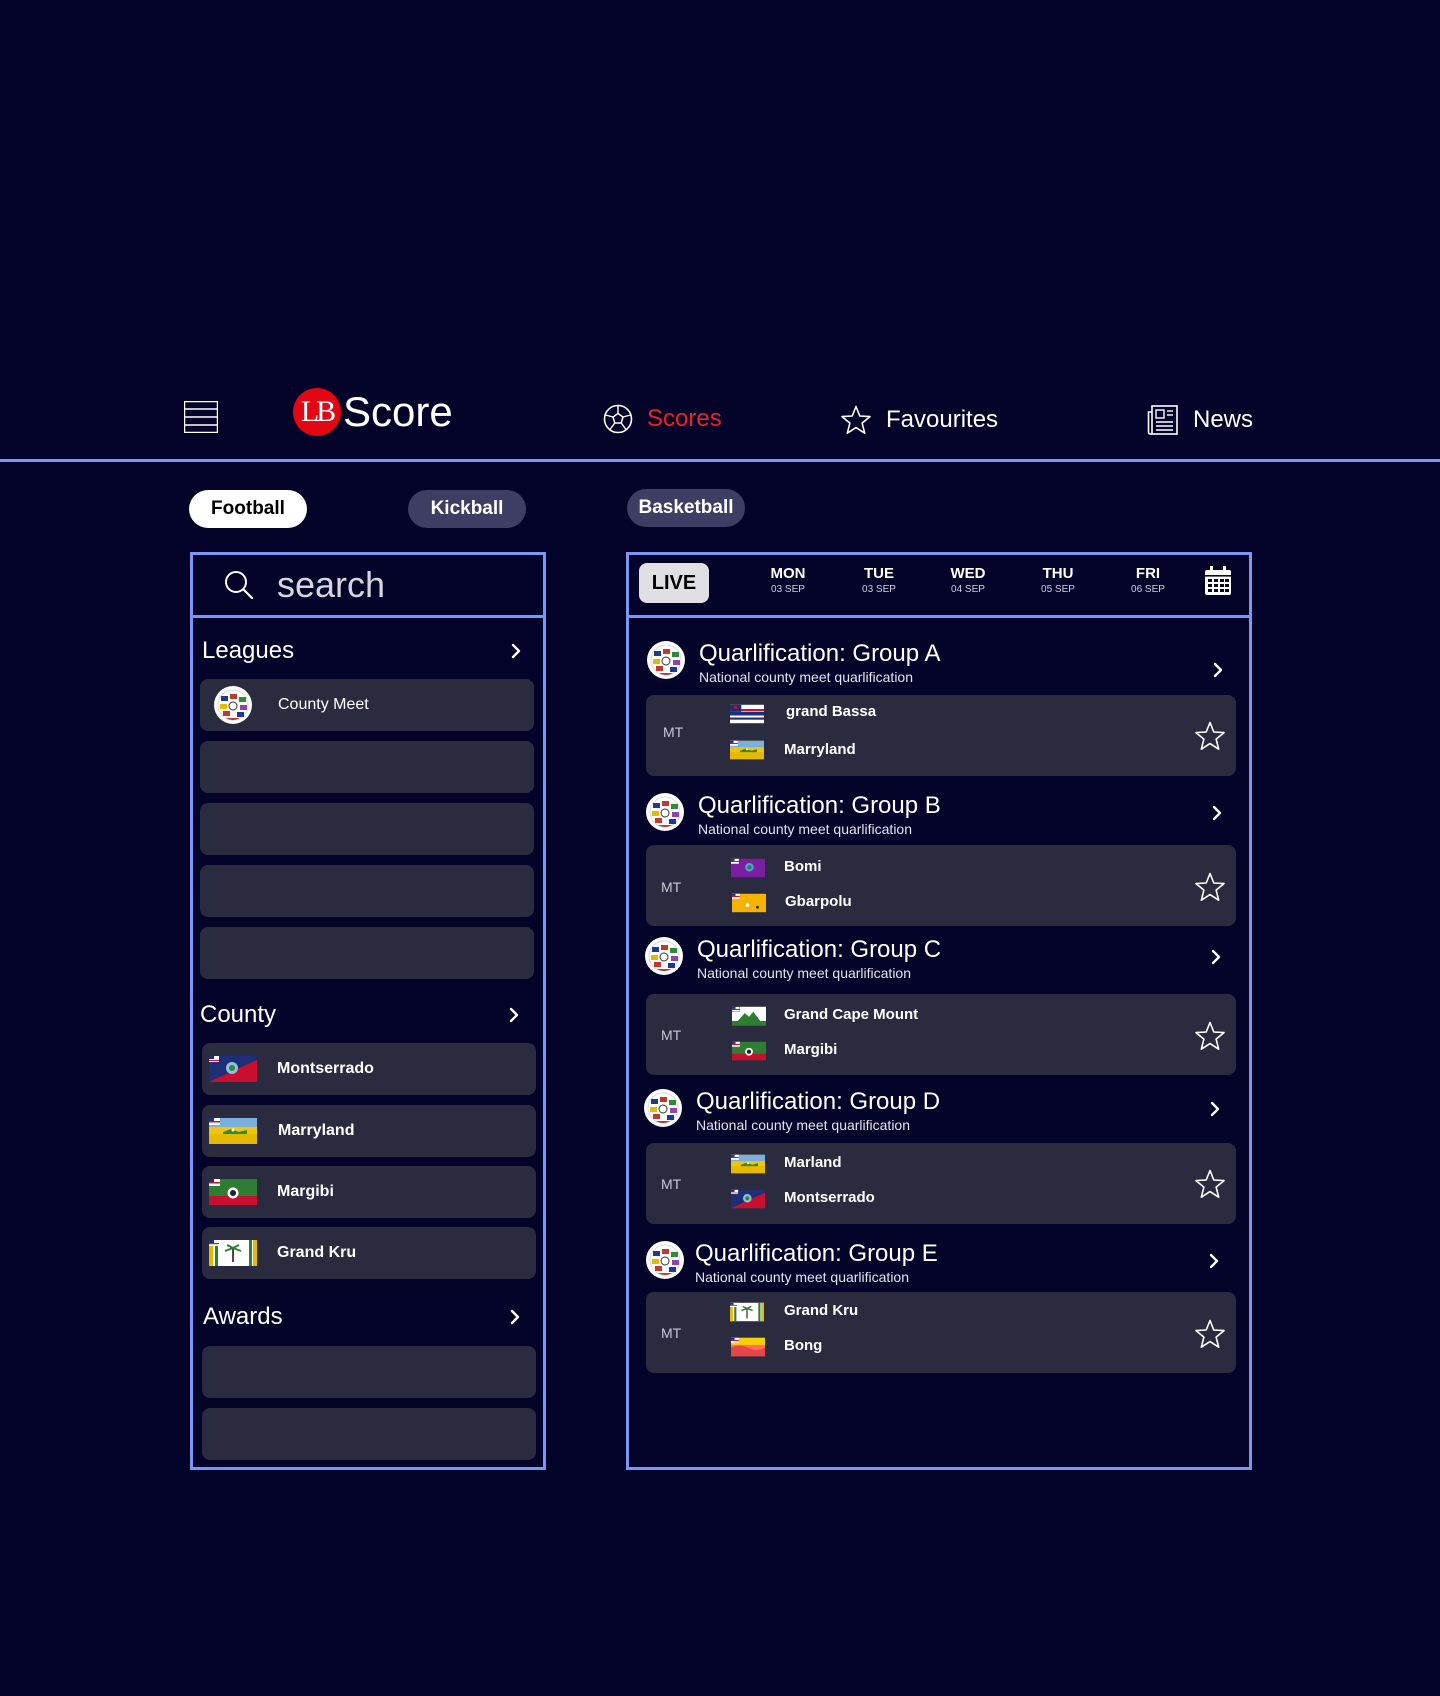 The image size is (1440, 1696). Describe the element at coordinates (239, 585) in the screenshot. I see `search-icon` at that location.